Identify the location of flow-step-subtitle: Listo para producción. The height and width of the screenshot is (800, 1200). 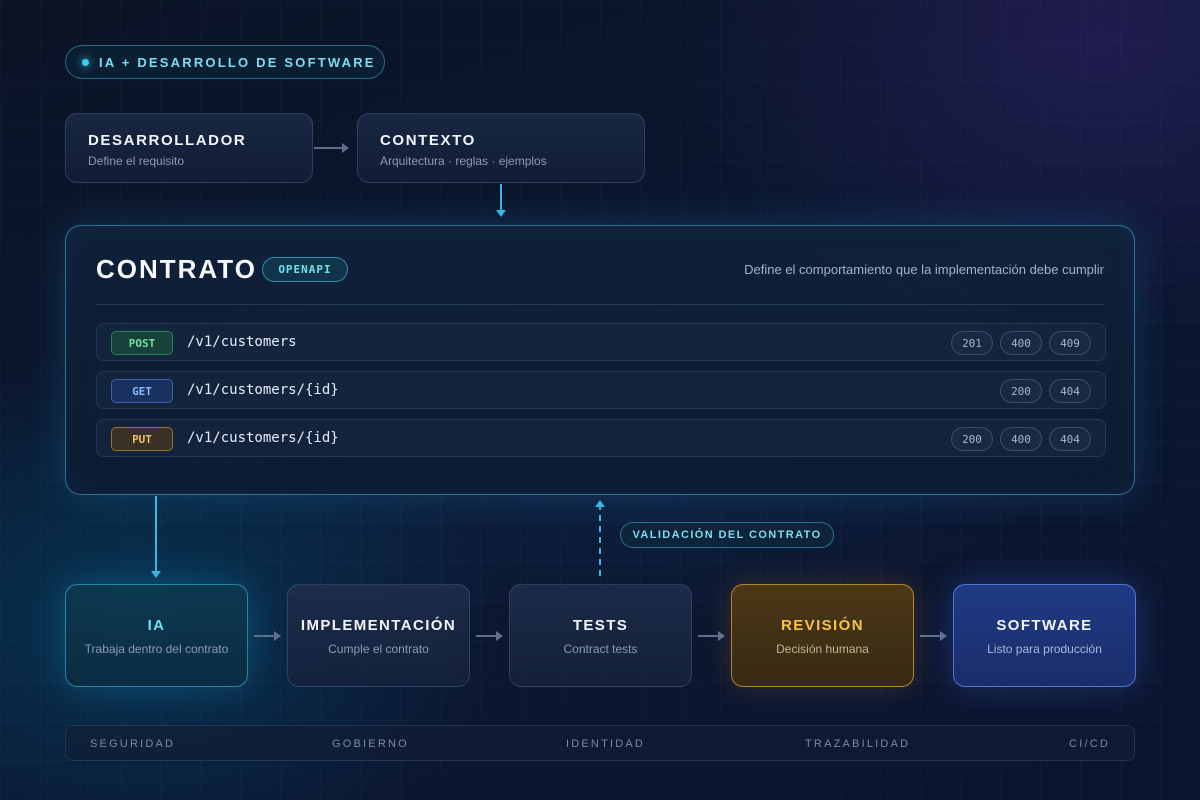
(1044, 649).